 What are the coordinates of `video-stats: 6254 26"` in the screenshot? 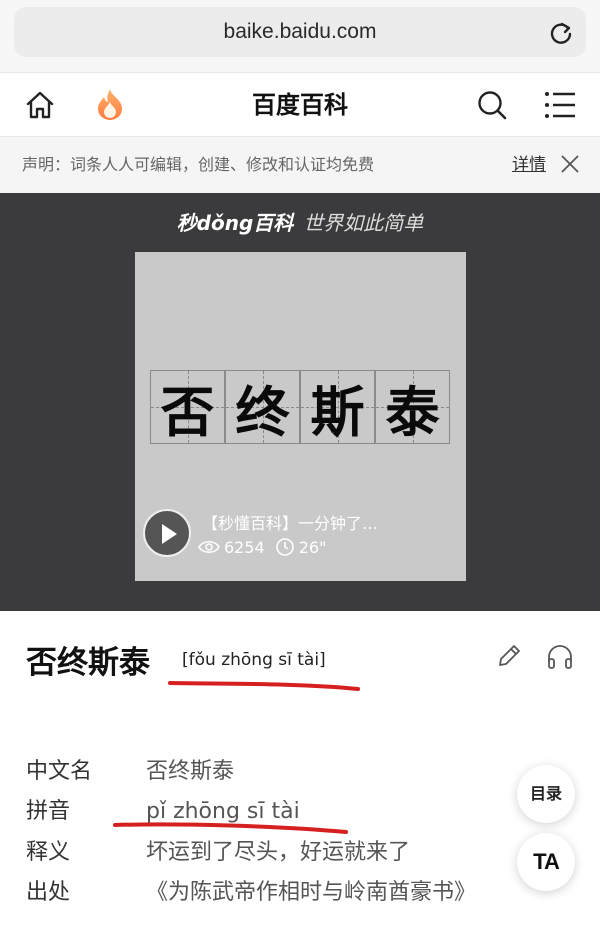 It's located at (262, 547).